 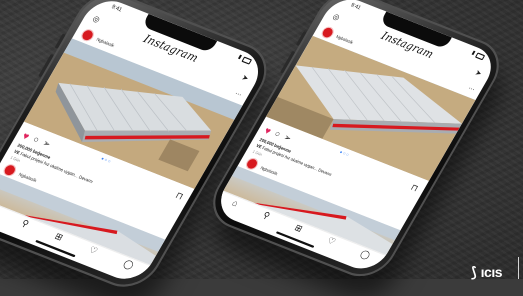 What do you see at coordinates (491, 272) in the screenshot?
I see `brand-text: ıcıs` at bounding box center [491, 272].